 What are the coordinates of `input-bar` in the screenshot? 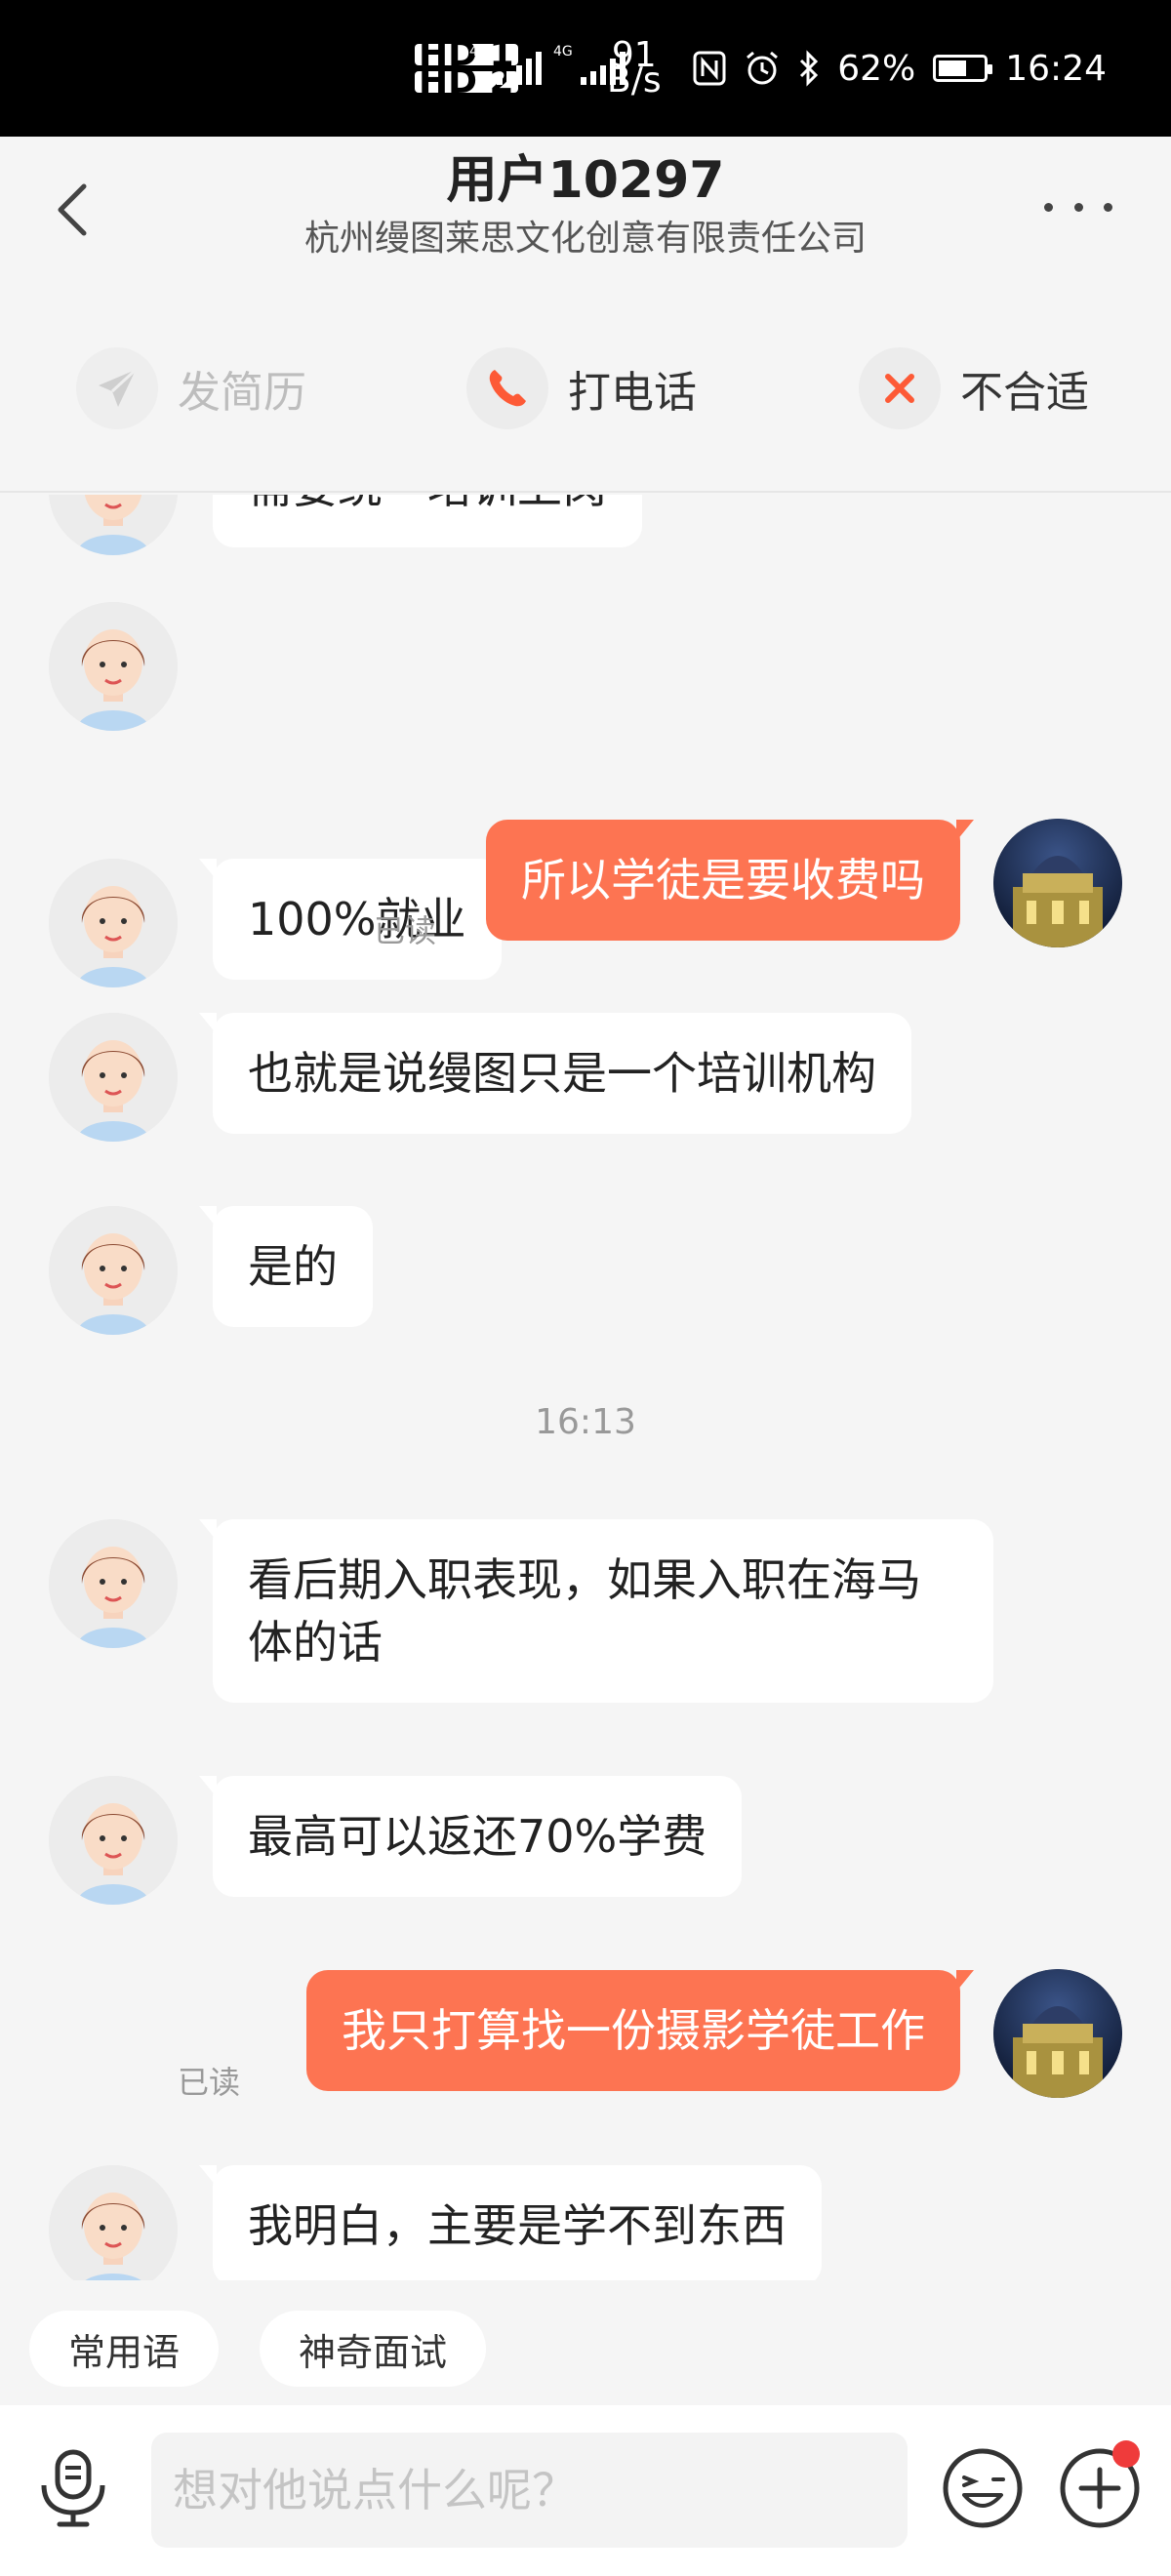 It's located at (585, 2490).